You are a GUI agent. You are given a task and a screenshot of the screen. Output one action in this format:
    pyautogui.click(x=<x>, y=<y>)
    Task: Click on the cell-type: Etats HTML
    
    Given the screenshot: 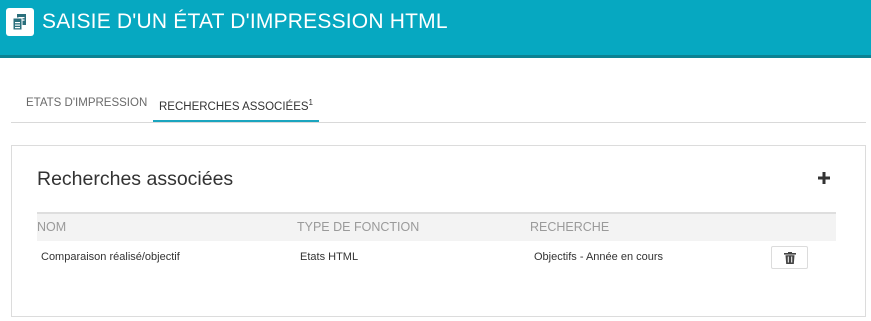 What is the action you would take?
    pyautogui.click(x=329, y=257)
    